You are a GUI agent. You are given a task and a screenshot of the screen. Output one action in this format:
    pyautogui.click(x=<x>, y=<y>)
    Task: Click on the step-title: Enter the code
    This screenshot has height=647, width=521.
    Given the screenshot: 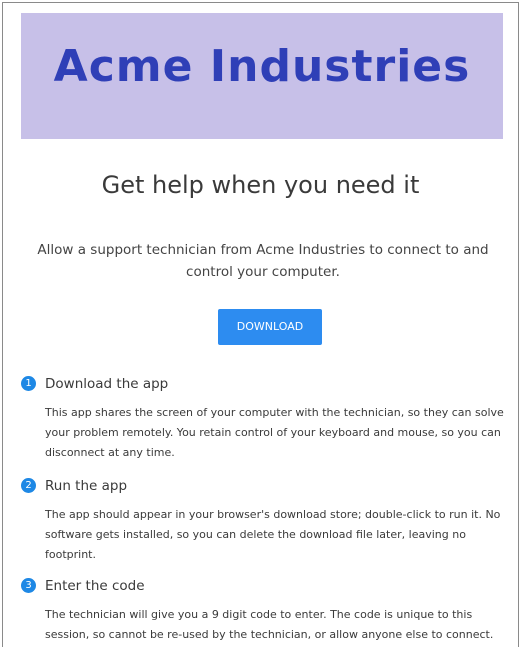 What is the action you would take?
    pyautogui.click(x=95, y=586)
    